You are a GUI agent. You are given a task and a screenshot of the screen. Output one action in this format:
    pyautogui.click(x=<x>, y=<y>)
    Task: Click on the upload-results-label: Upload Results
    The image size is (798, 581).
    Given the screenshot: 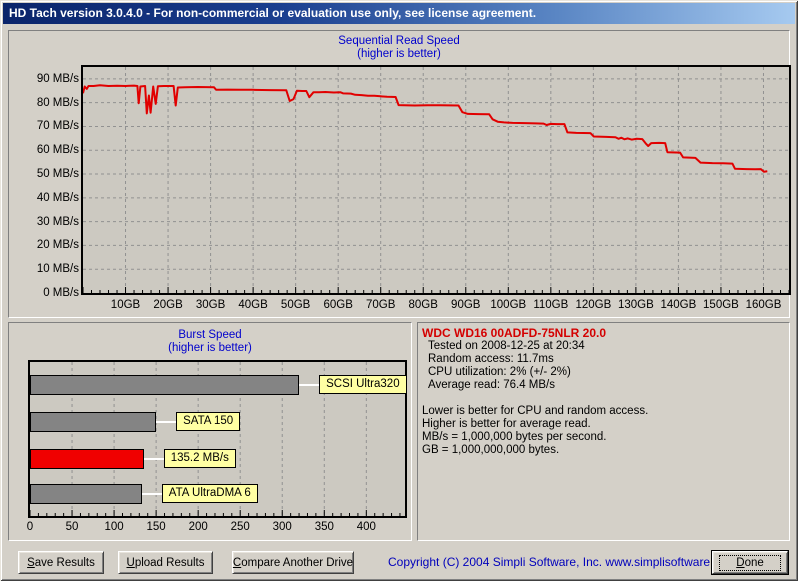 What is the action you would take?
    pyautogui.click(x=165, y=562)
    